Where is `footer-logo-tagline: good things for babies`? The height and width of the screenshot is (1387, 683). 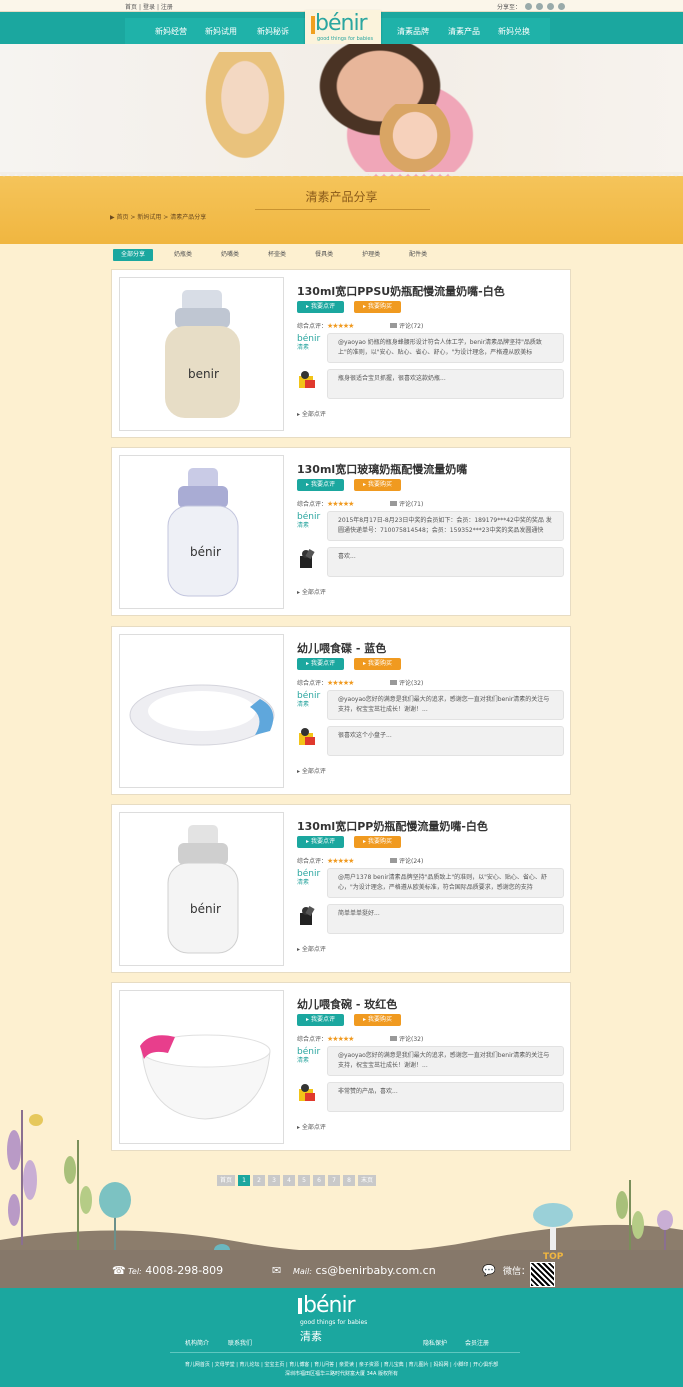 footer-logo-tagline: good things for babies is located at coordinates (334, 1322).